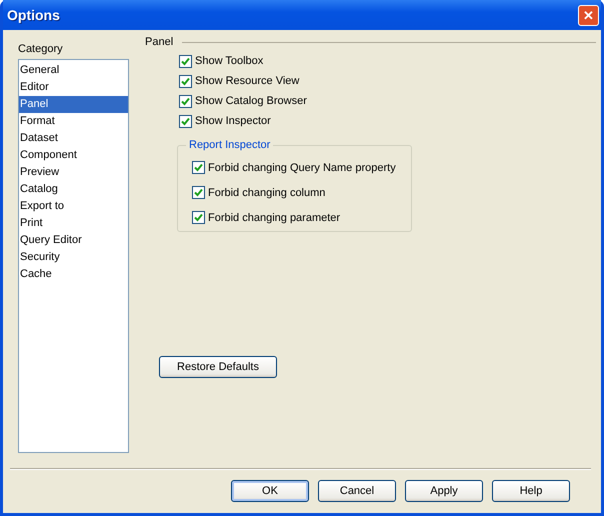  What do you see at coordinates (230, 145) in the screenshot?
I see `group-title: Report Inspector` at bounding box center [230, 145].